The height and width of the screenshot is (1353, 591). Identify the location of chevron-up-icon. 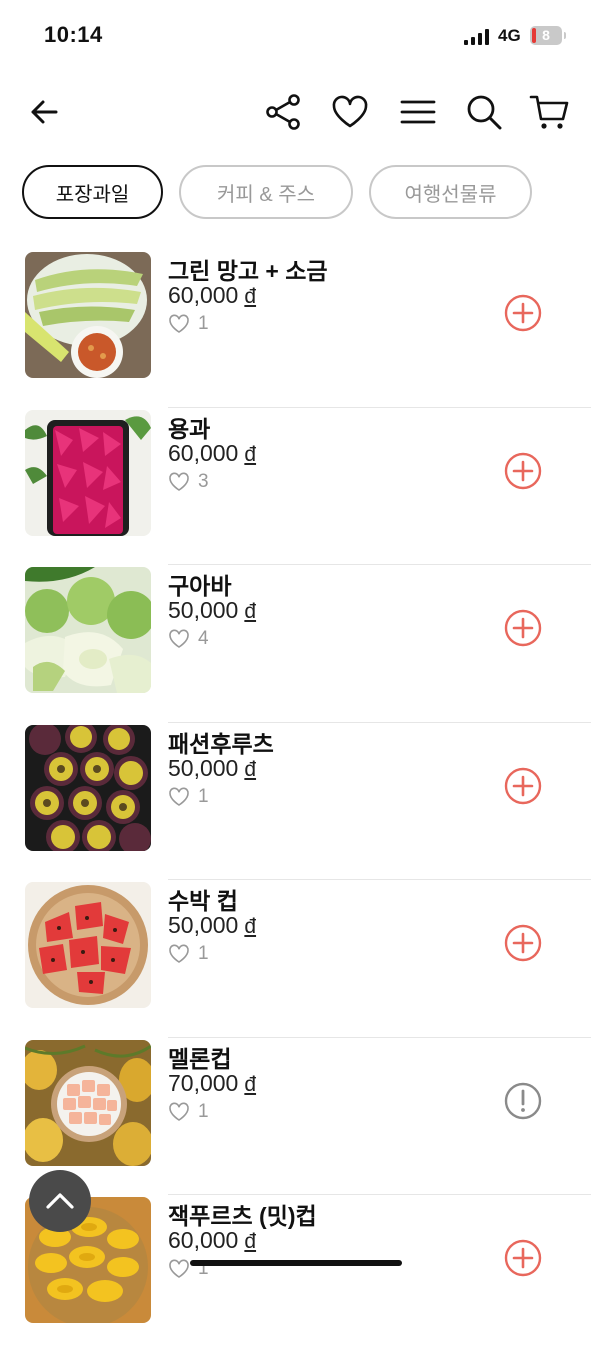
(60, 1201).